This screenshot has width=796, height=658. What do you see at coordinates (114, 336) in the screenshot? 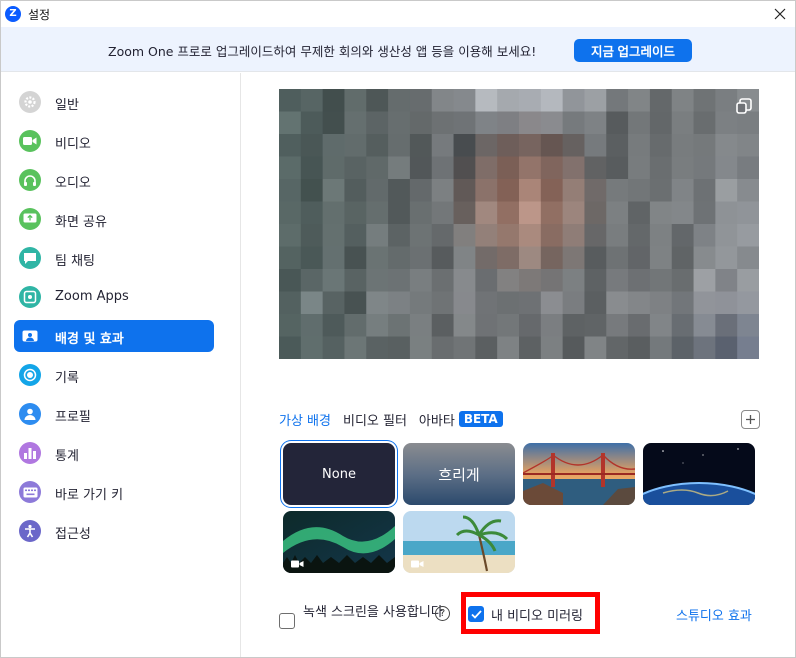
I see `sidebar-item-background-effects: 배경 및 효과` at bounding box center [114, 336].